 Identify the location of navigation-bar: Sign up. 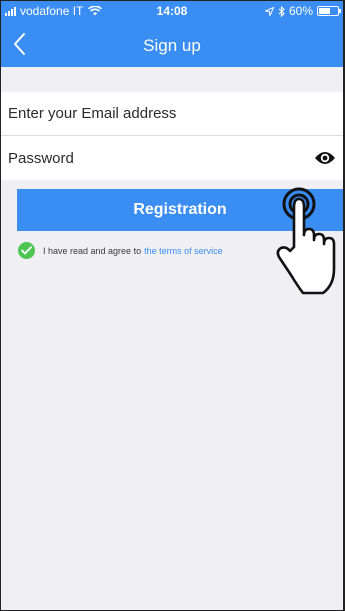
(172, 45).